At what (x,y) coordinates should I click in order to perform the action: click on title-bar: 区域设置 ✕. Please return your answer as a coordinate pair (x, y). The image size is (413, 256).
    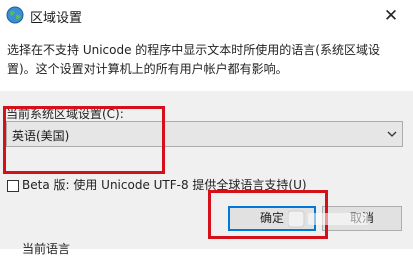
    Looking at the image, I should click on (206, 17).